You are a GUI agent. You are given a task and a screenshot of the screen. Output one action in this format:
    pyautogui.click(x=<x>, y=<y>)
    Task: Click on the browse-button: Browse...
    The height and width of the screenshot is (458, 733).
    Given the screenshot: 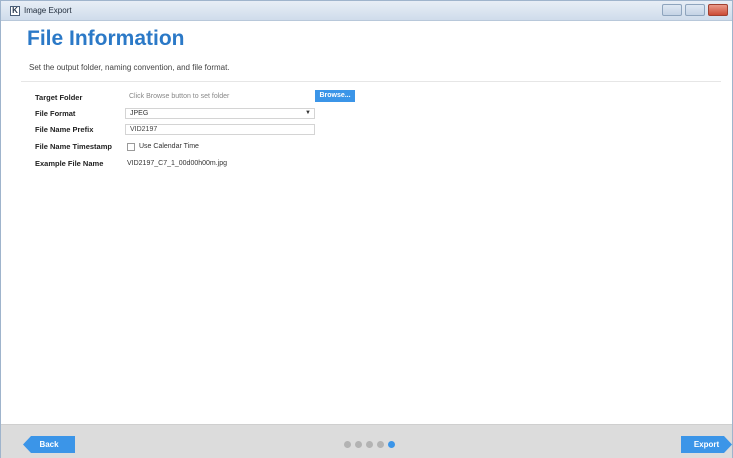 What is the action you would take?
    pyautogui.click(x=335, y=96)
    